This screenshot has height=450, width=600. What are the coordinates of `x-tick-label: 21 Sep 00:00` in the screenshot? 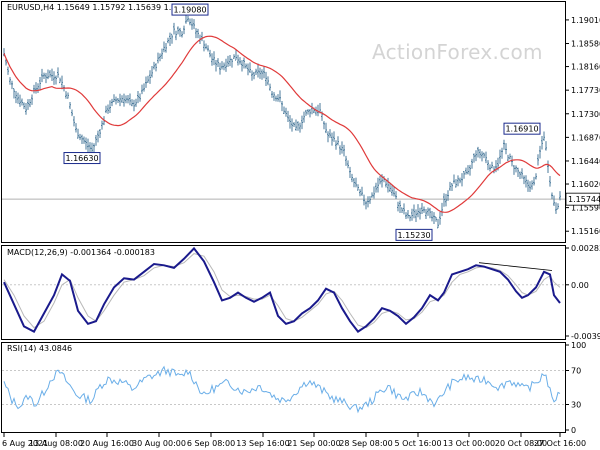 It's located at (313, 443).